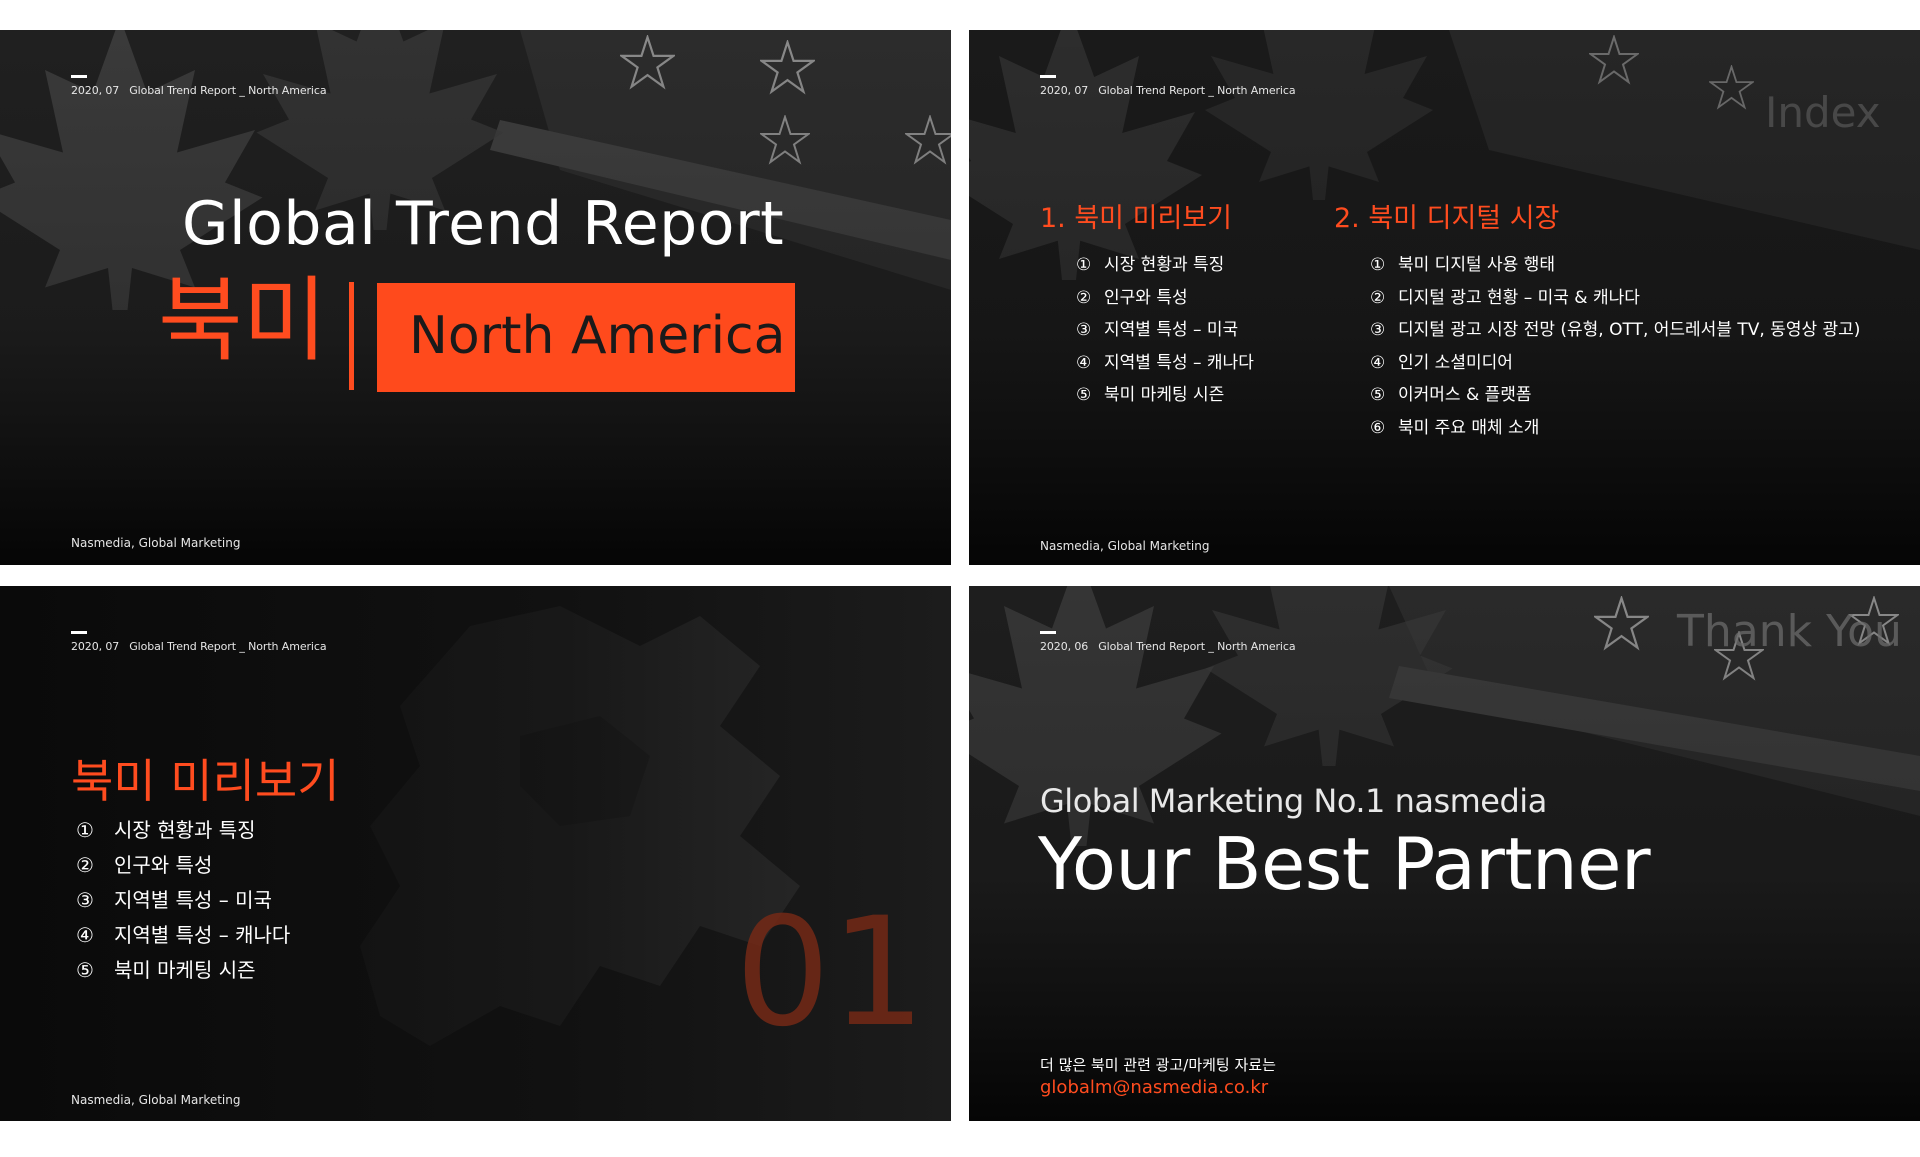 This screenshot has width=1920, height=1157. What do you see at coordinates (1789, 631) in the screenshot?
I see `thank-you-watermark: Thank You` at bounding box center [1789, 631].